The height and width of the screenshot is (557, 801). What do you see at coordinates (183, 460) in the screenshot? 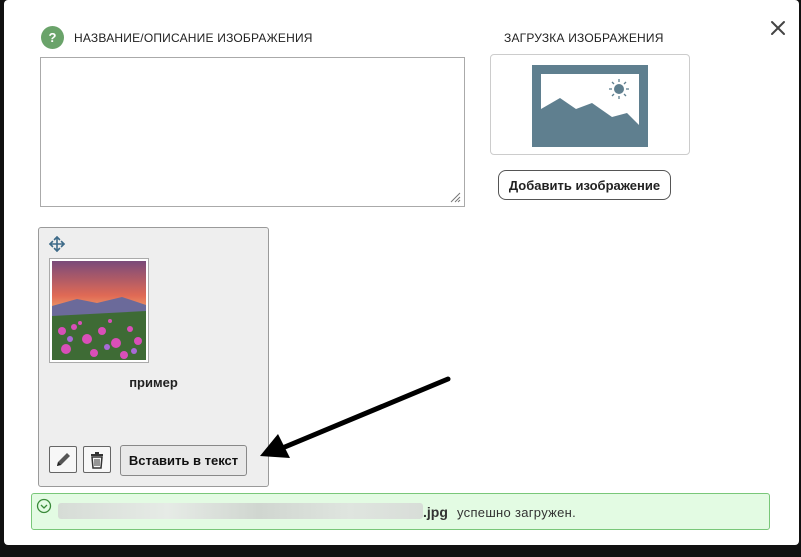
I see `insert-into-text-button: Вставить в текст` at bounding box center [183, 460].